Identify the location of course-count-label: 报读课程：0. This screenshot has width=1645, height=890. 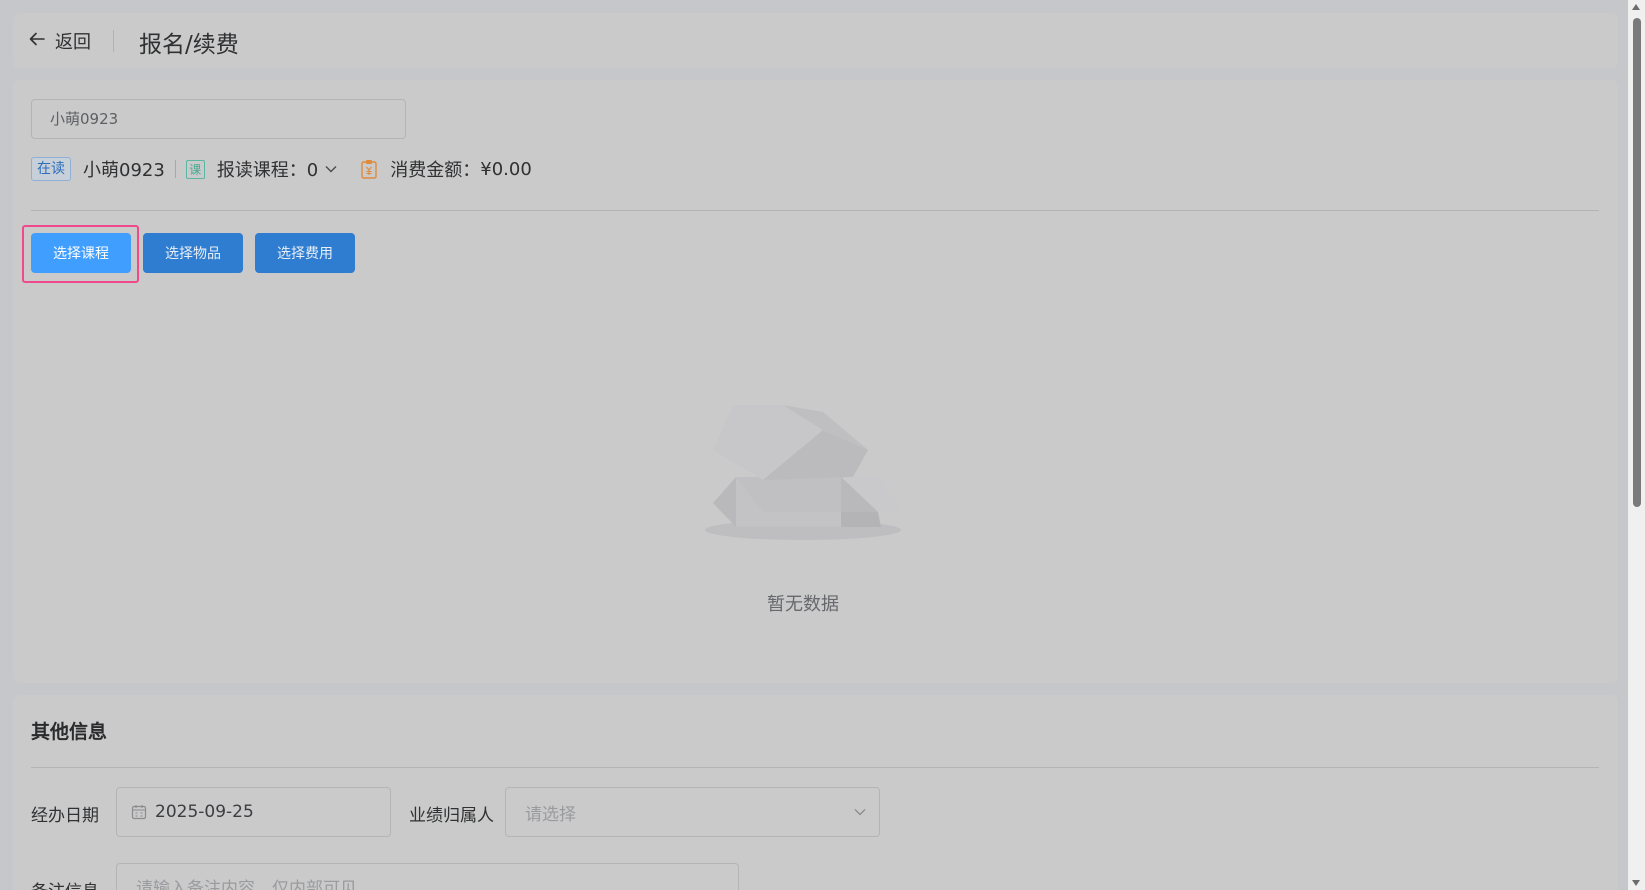
(267, 170).